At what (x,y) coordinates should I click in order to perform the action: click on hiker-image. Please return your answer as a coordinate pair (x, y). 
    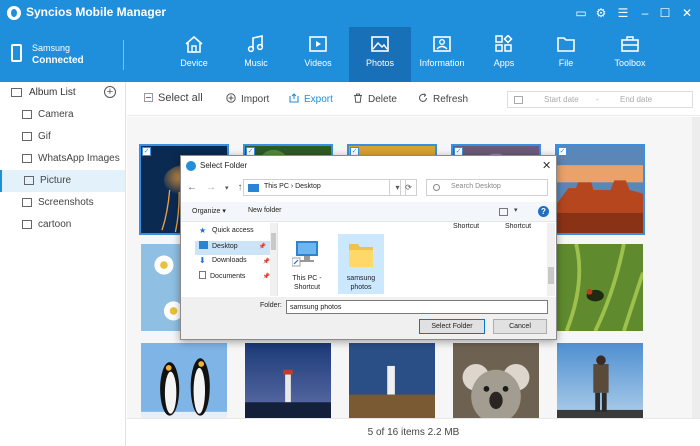
    Looking at the image, I should click on (600, 380).